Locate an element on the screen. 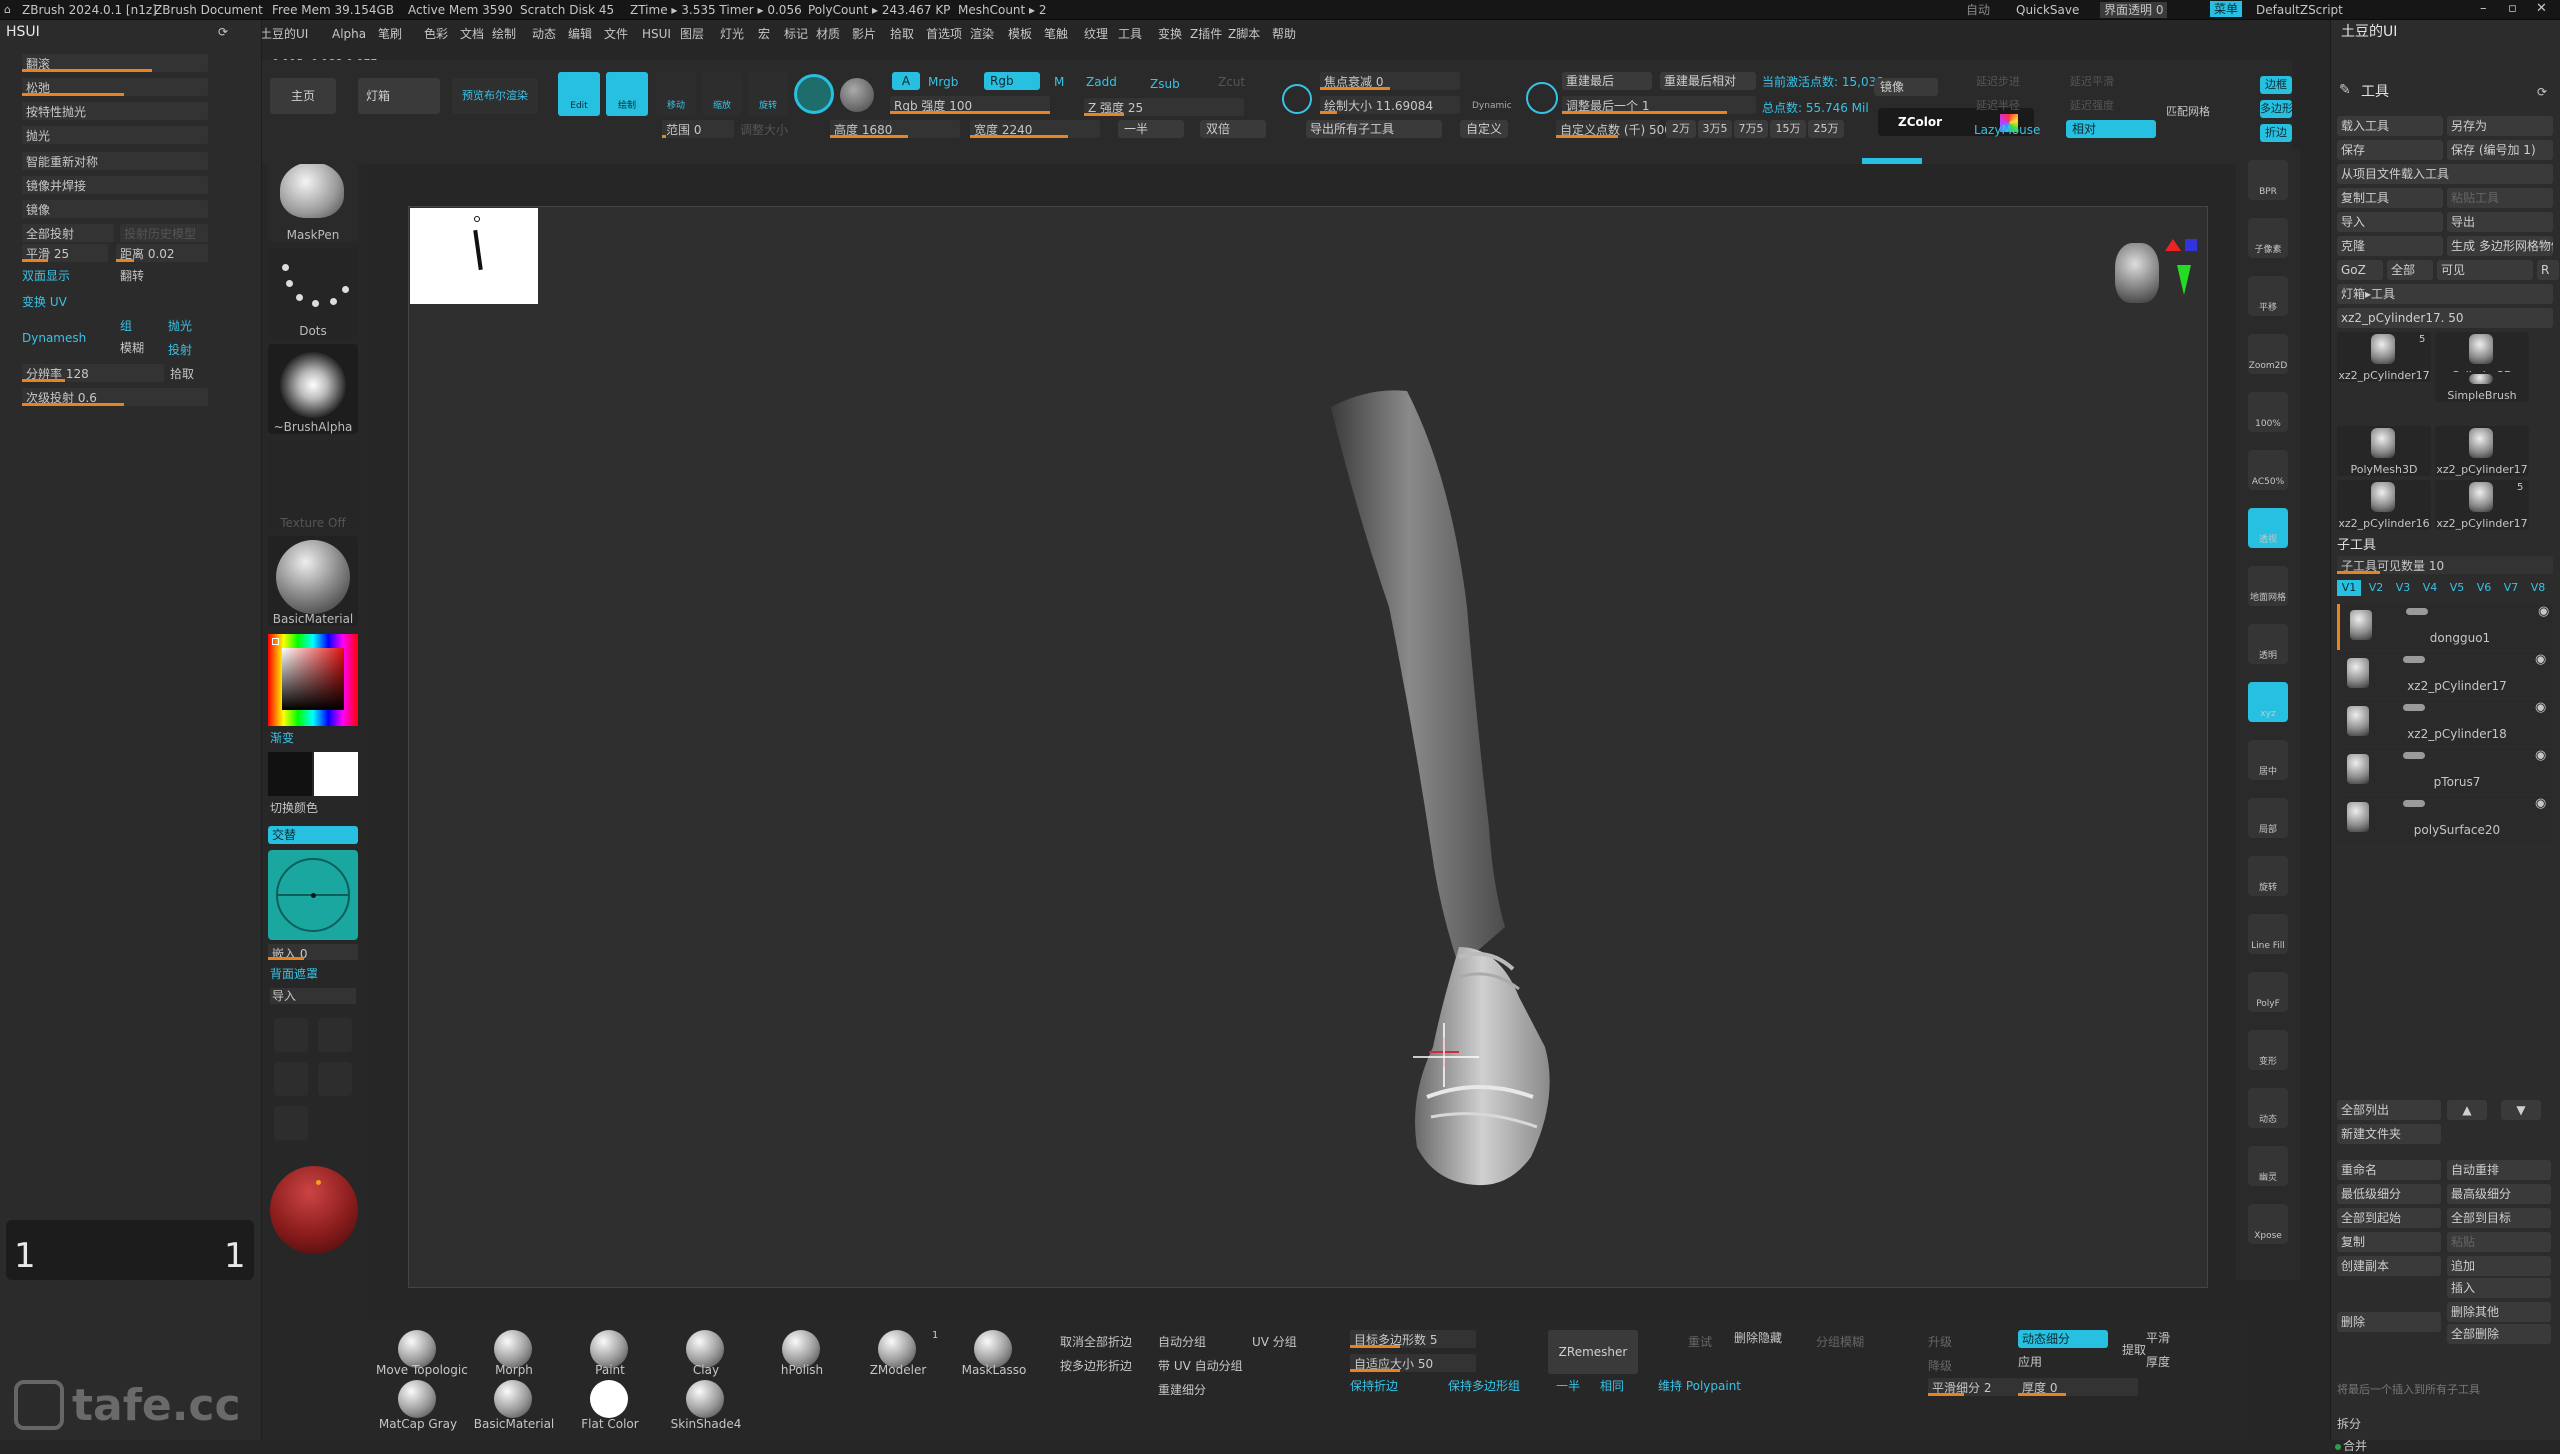 The height and width of the screenshot is (1454, 2560). right-shelf-button: 变形 is located at coordinates (2268, 1050).